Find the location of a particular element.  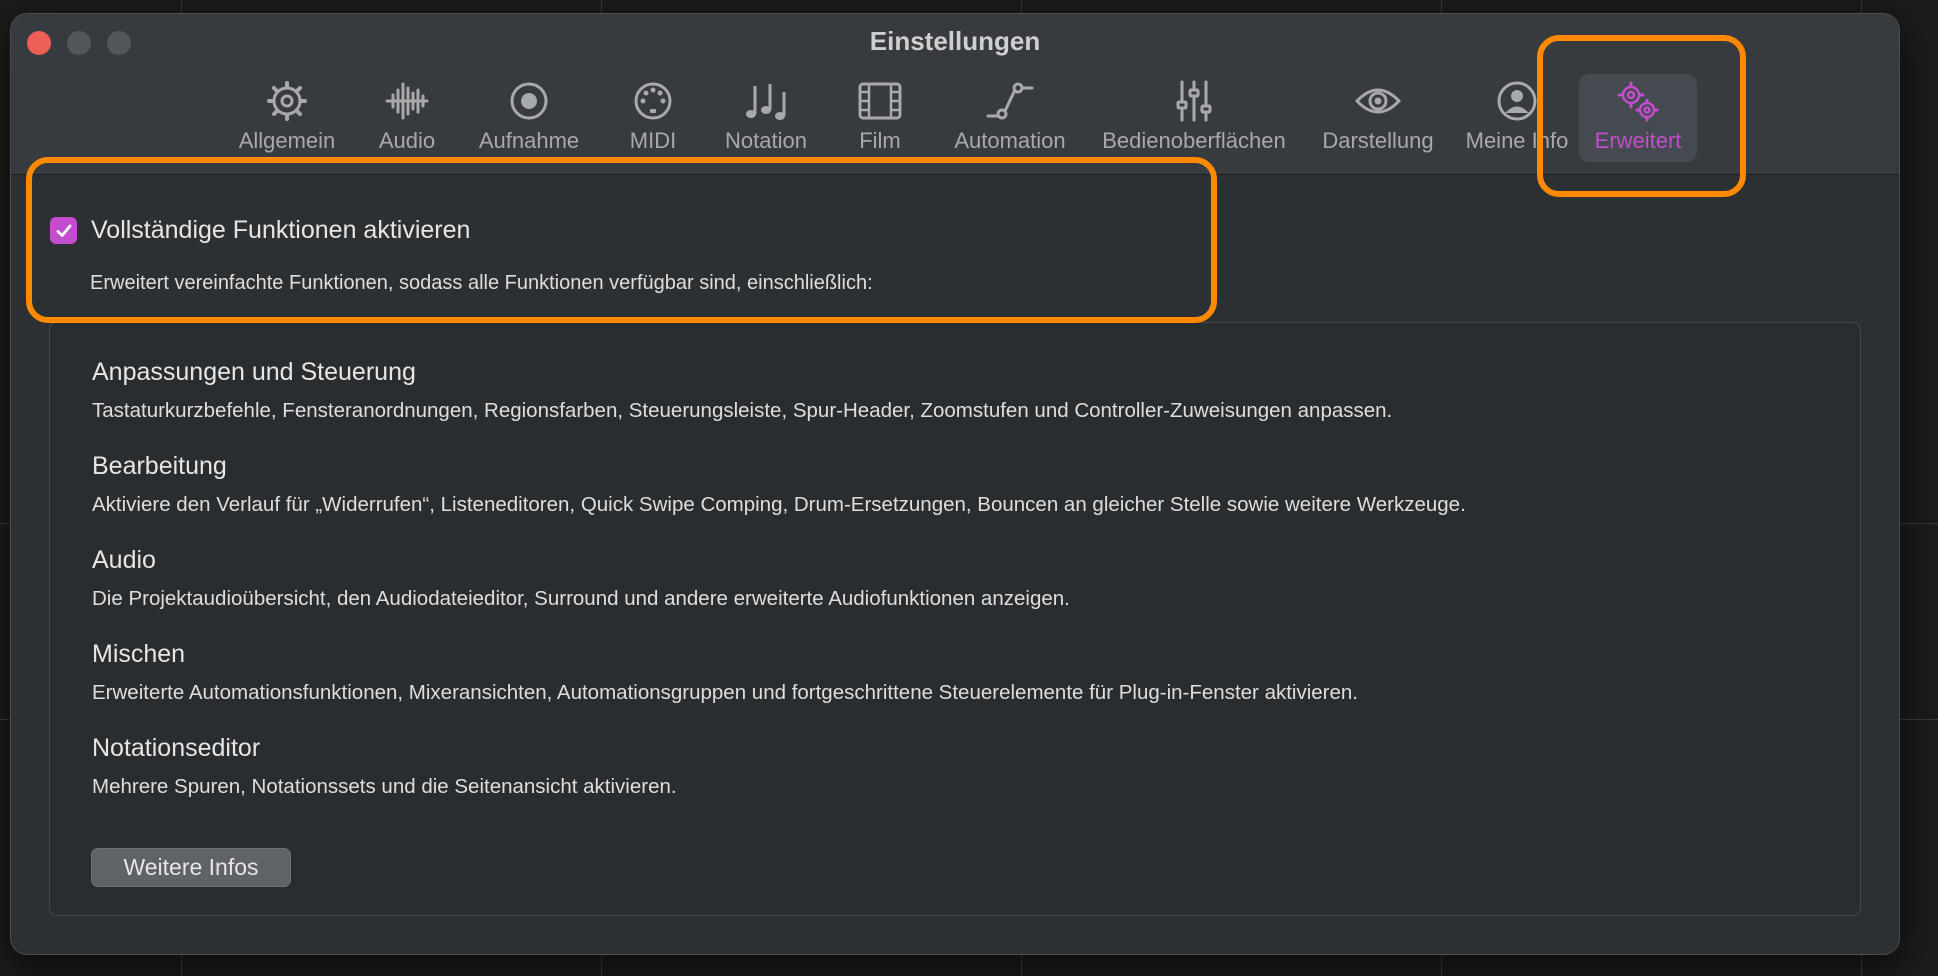

music-notes-icon is located at coordinates (766, 102).